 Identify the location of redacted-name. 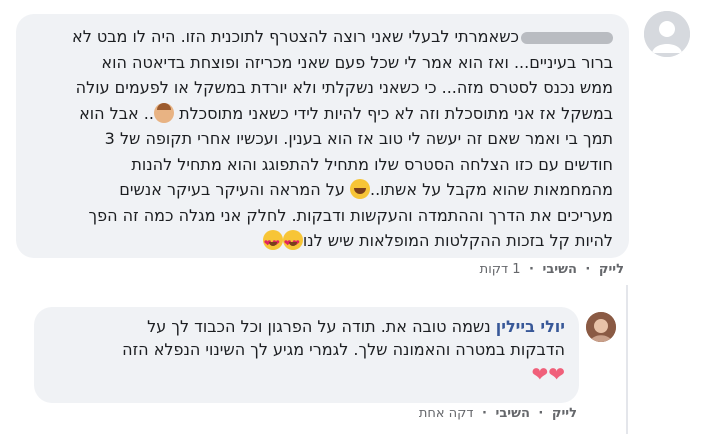
(567, 37).